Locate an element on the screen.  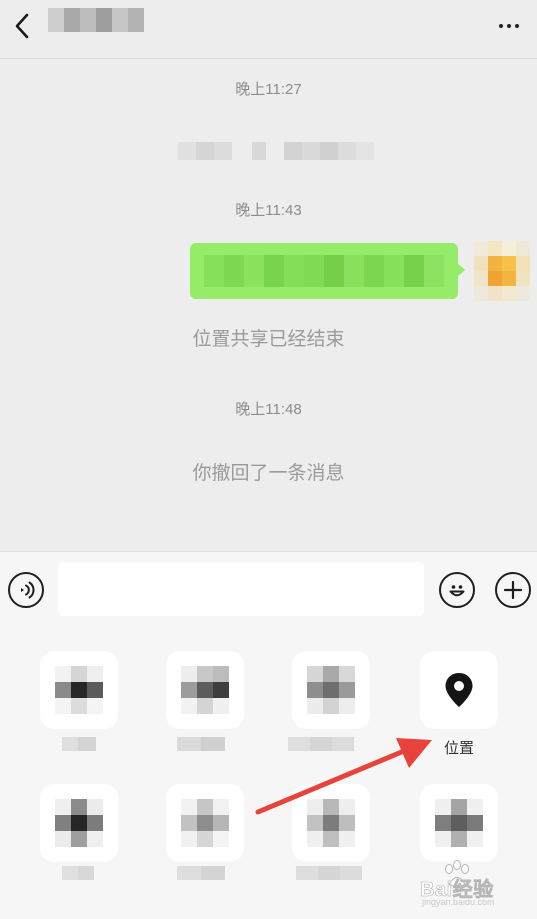
avatar is located at coordinates (502, 271).